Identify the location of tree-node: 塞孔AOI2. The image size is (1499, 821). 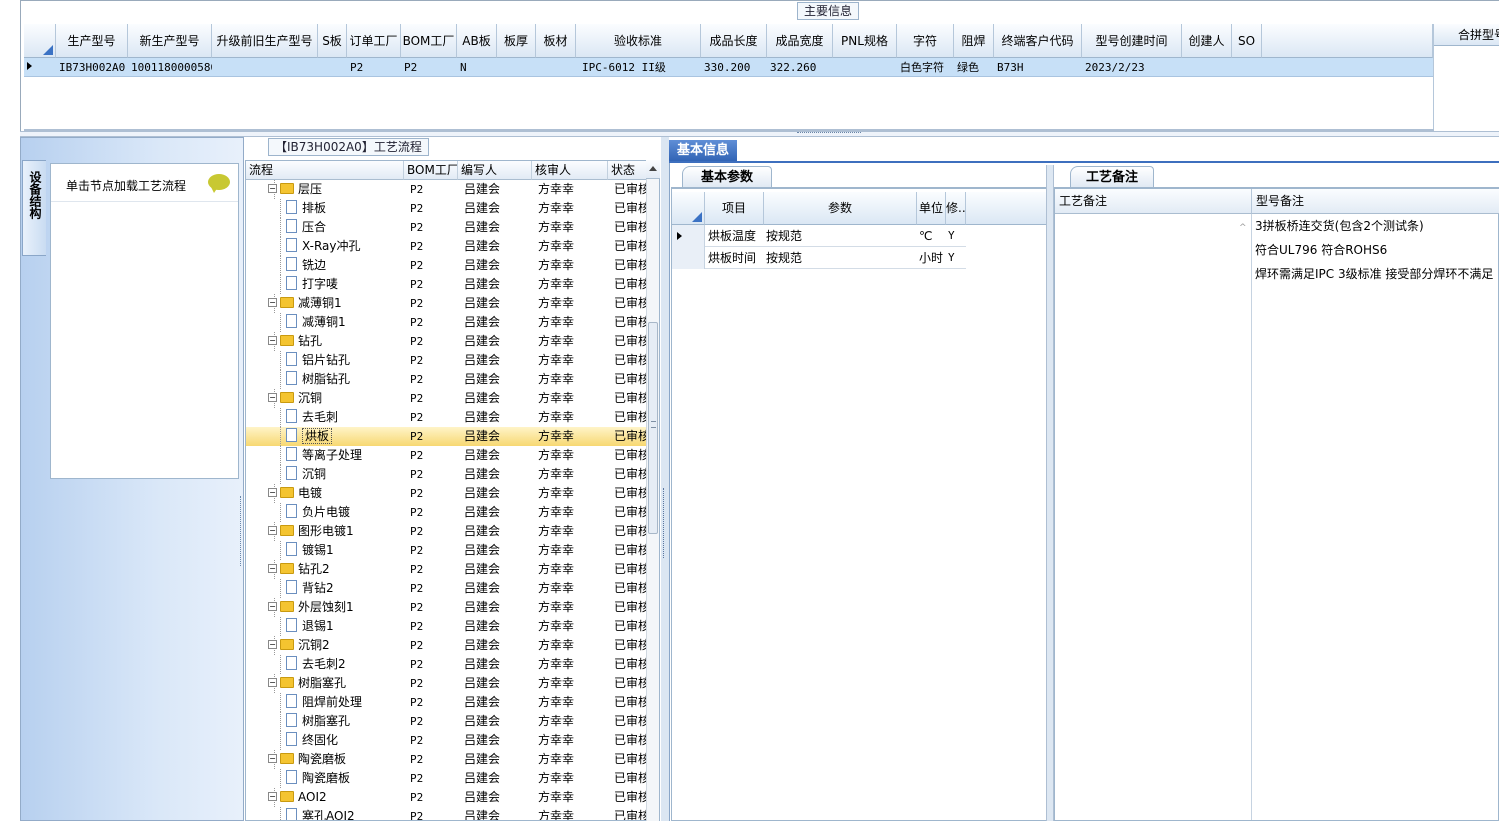
(345, 813).